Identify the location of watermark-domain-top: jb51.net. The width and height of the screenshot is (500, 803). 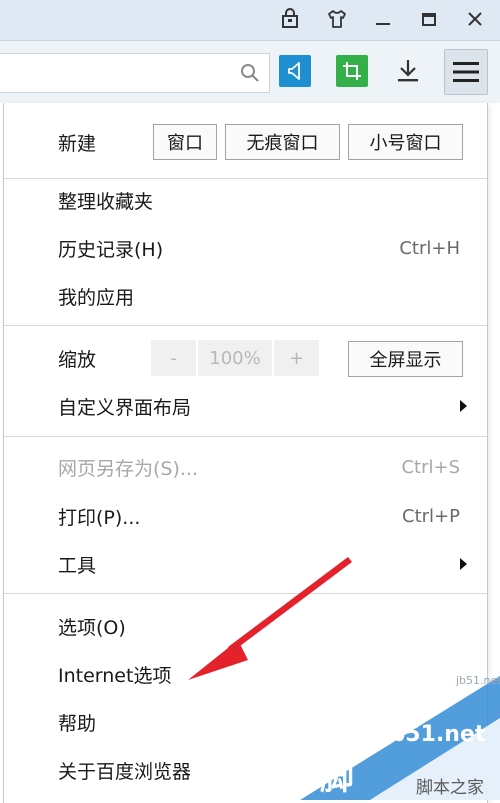
(478, 681).